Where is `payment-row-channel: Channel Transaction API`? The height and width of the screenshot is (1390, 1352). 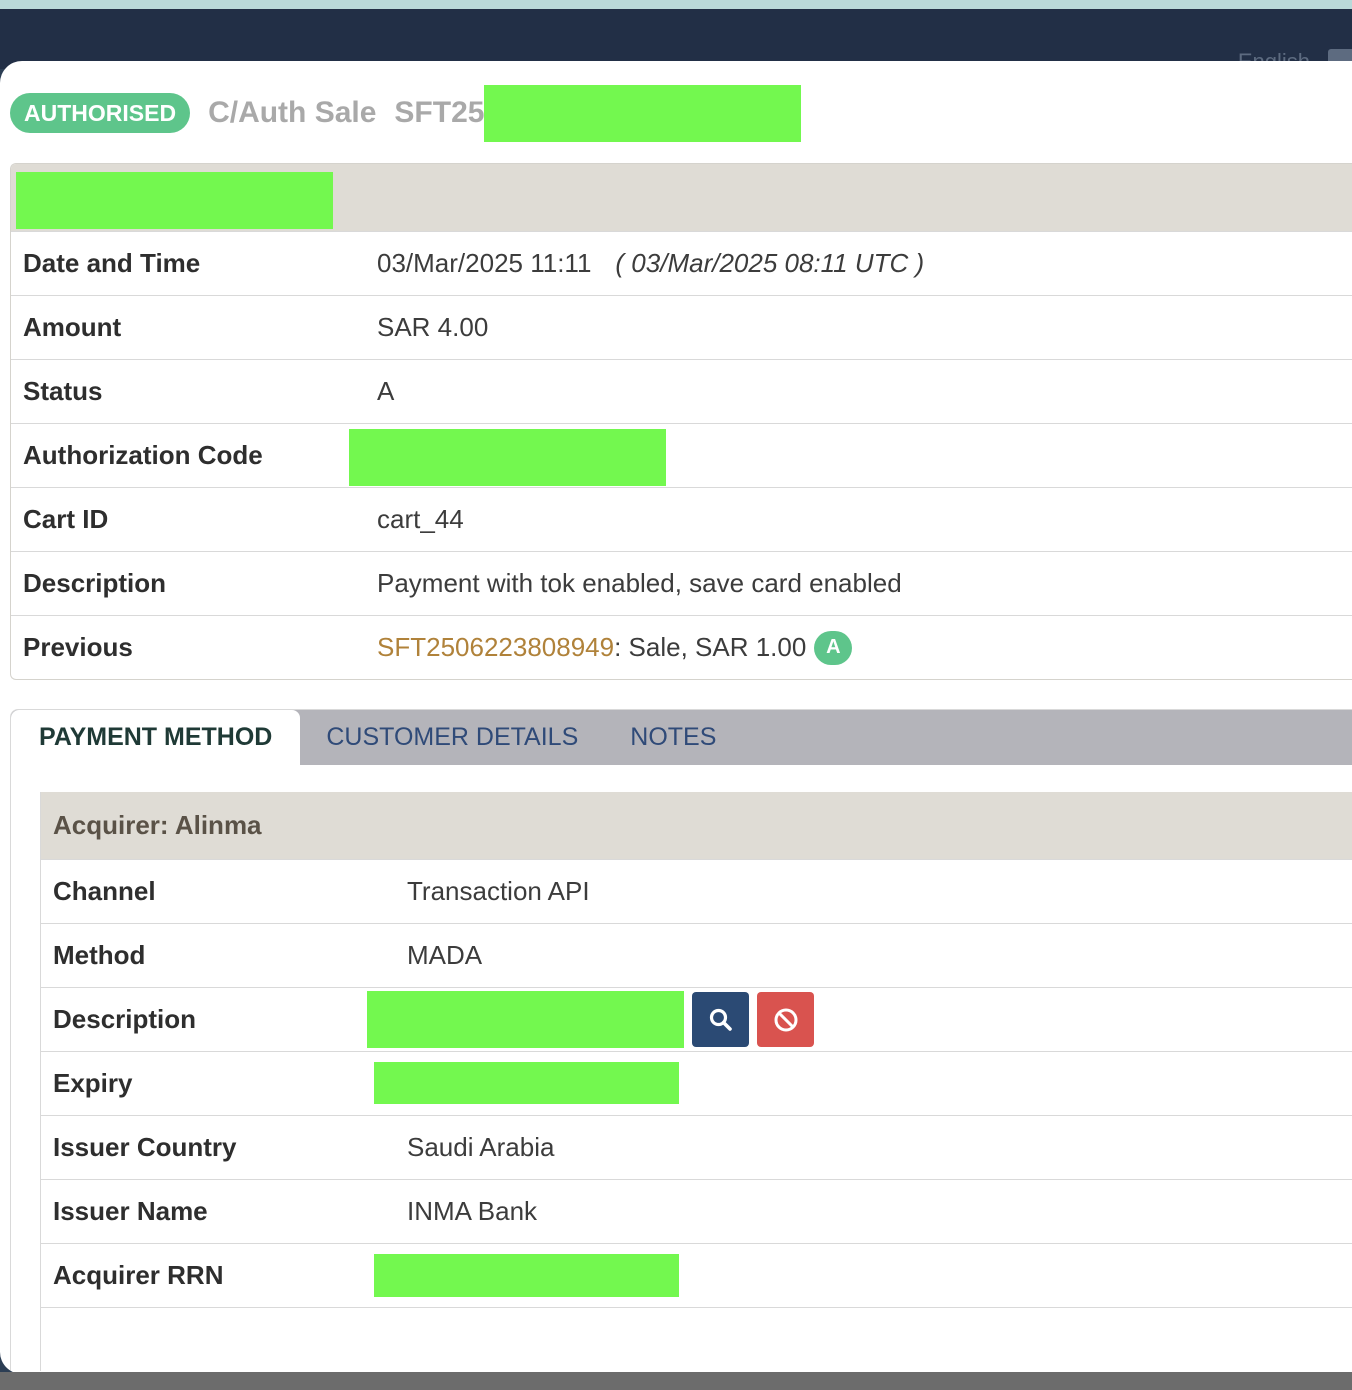
payment-row-channel: Channel Transaction API is located at coordinates (696, 891).